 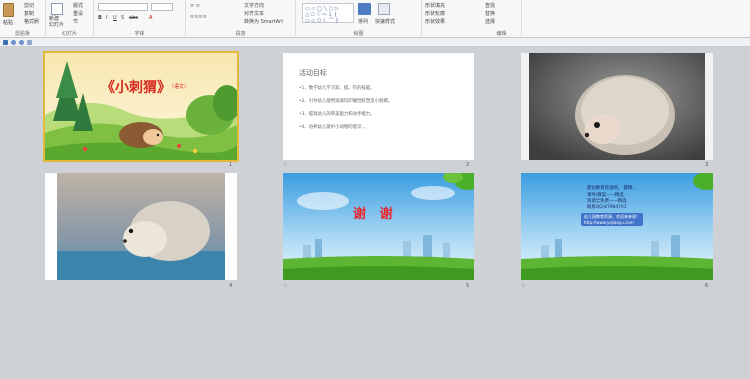 I want to click on copy-button: 复制, so click(x=29, y=13).